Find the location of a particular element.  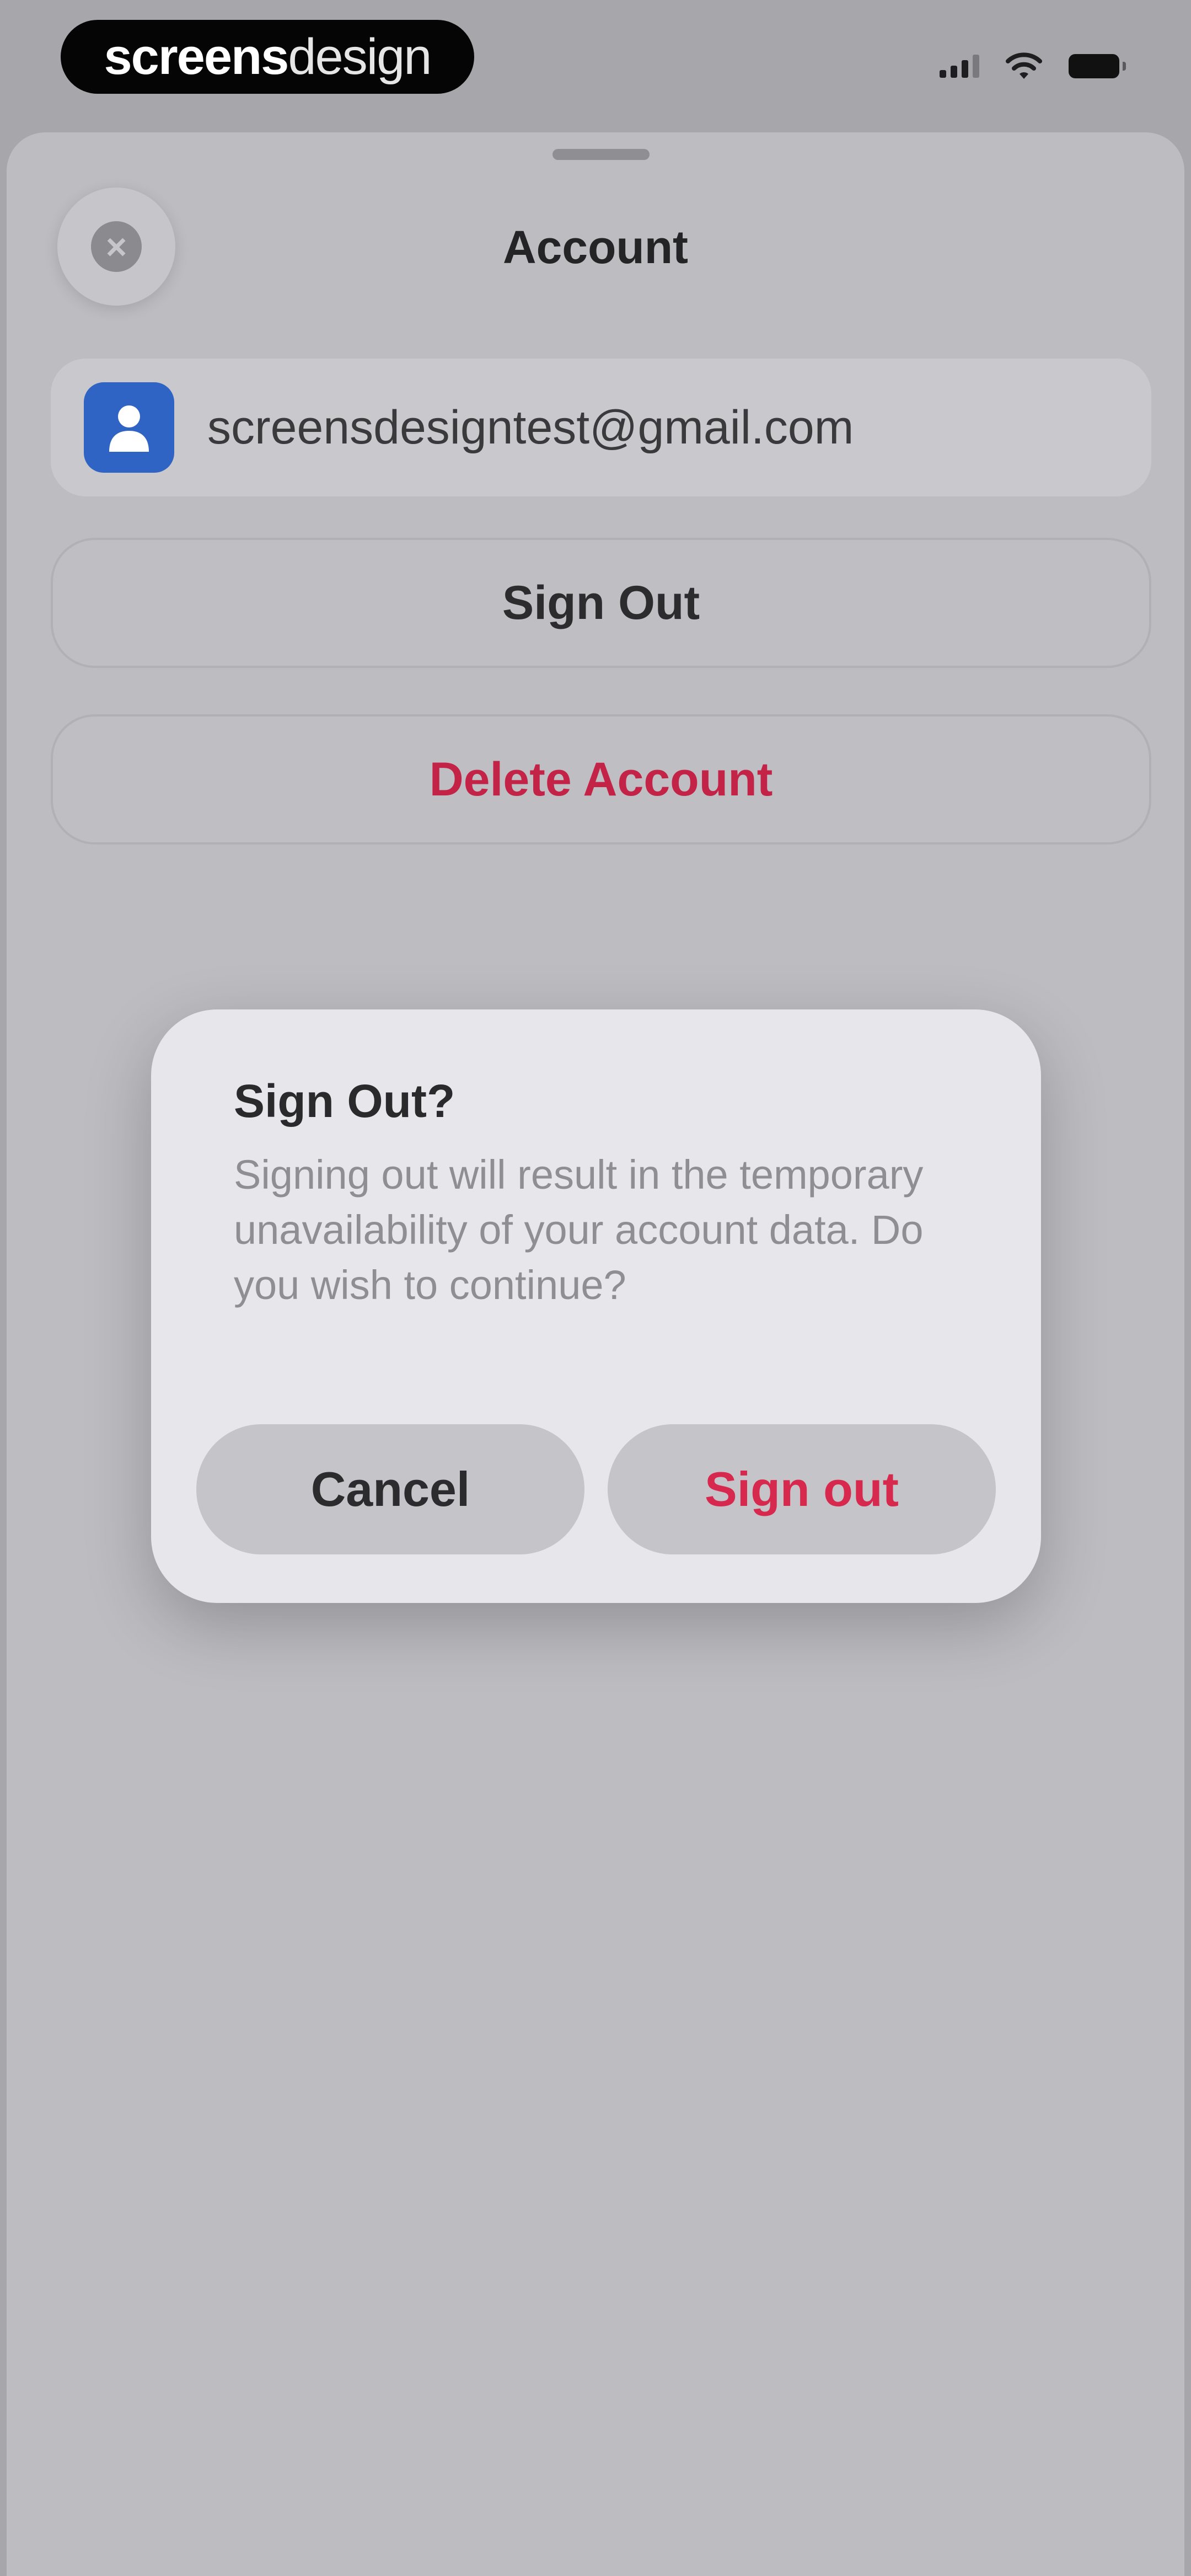

delete-account-button: Delete Account is located at coordinates (601, 779).